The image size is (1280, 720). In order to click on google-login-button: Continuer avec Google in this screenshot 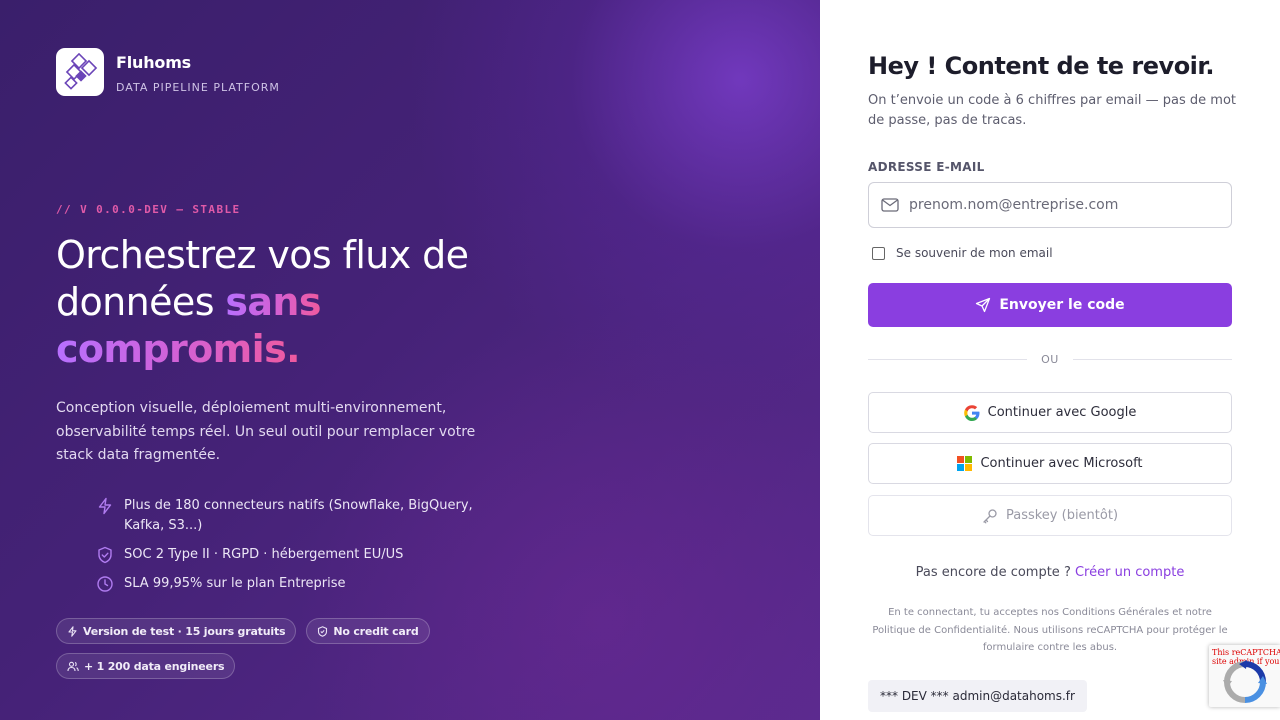, I will do `click(1050, 412)`.